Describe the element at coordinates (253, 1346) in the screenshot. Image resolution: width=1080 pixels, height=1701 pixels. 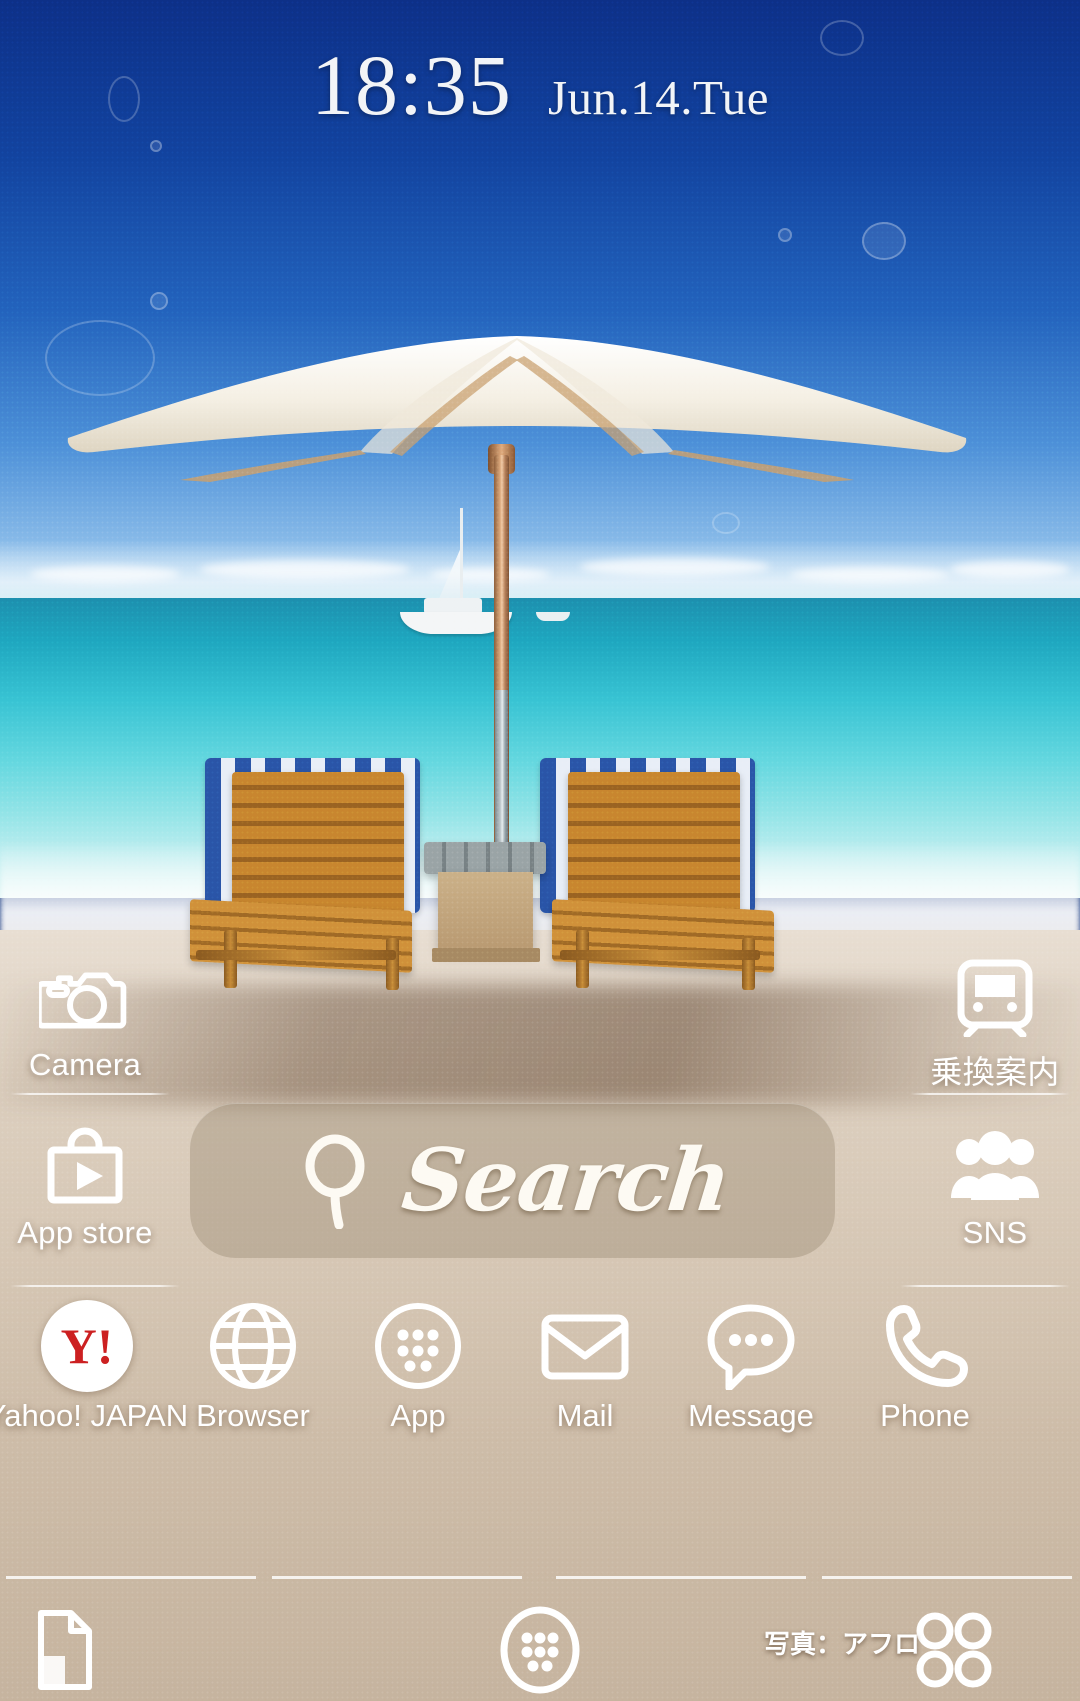
I see `globe-icon` at that location.